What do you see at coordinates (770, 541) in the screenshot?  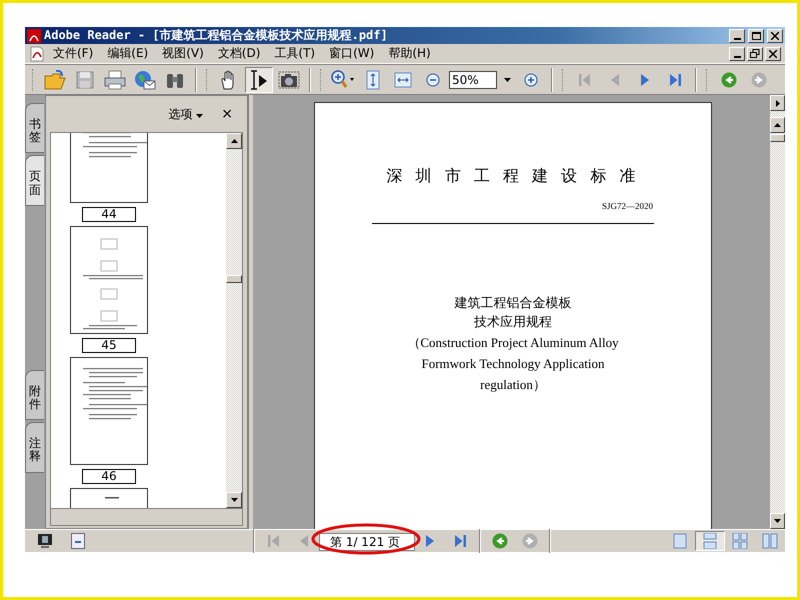 I see `two-pages-icon` at bounding box center [770, 541].